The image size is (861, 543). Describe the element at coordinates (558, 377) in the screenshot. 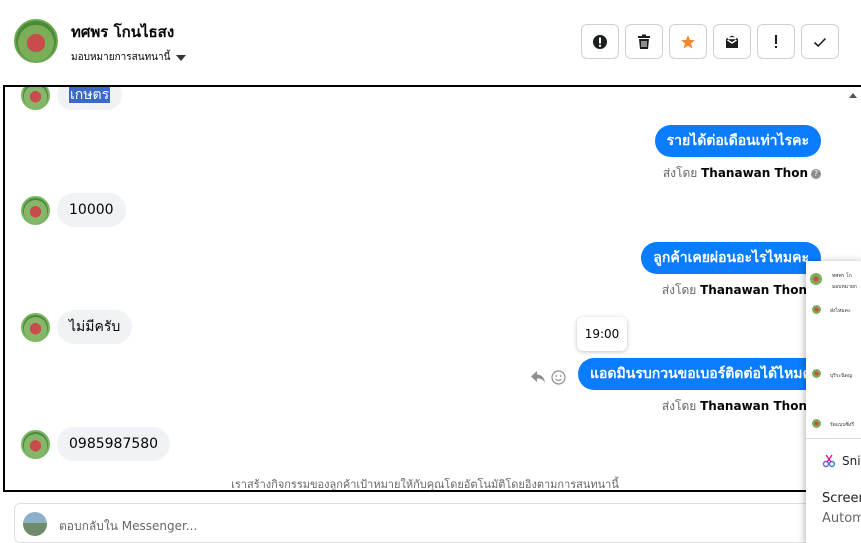

I see `emoji-reaction-icon` at that location.